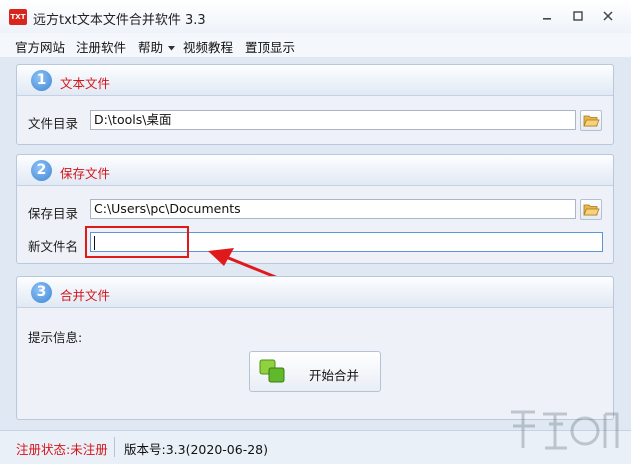  I want to click on info-label: 提示信息:, so click(55, 337).